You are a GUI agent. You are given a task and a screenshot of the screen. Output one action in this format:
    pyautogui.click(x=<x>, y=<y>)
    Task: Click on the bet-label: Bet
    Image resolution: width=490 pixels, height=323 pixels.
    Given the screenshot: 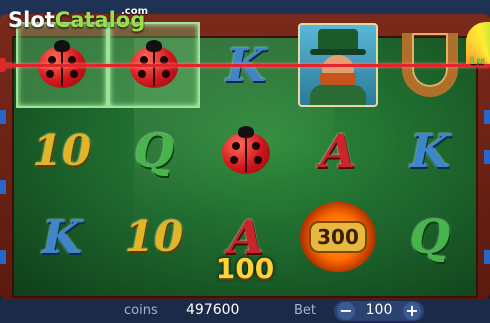 What is the action you would take?
    pyautogui.click(x=305, y=310)
    